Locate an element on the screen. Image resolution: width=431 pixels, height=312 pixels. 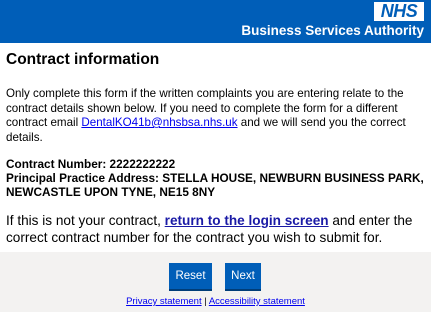
accessibility-statement-link: Accessibility statement is located at coordinates (257, 301).